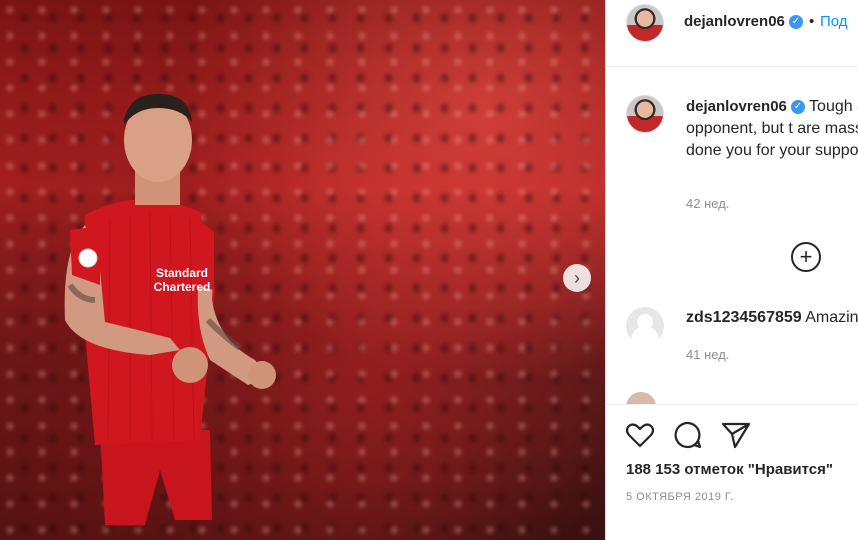 The image size is (858, 540). I want to click on header-username-text: dejanlovren06, so click(734, 21).